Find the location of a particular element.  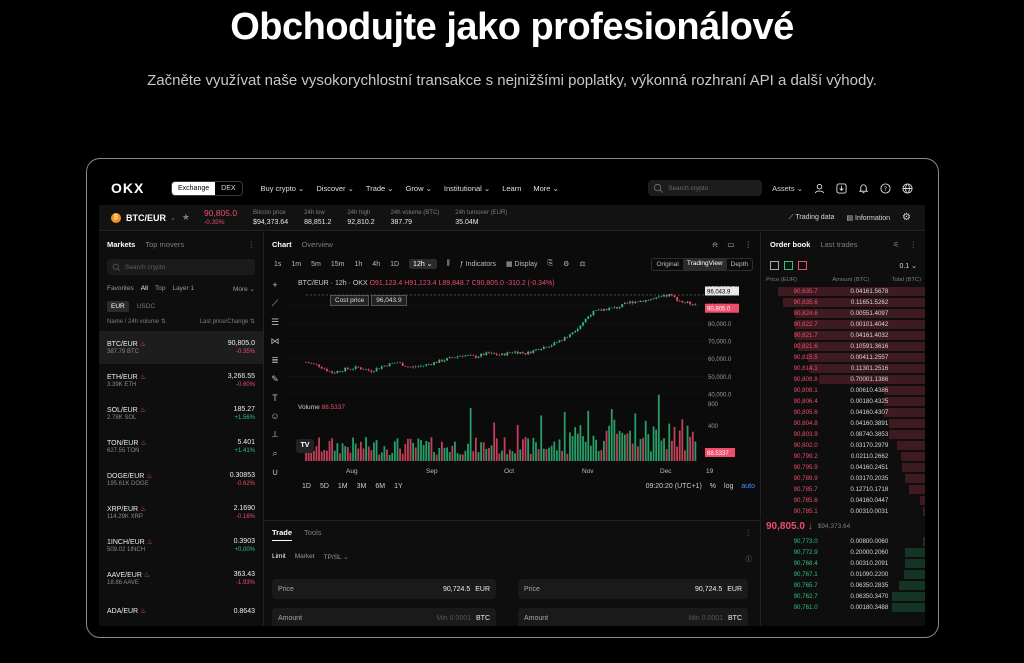

display-button: ▦ Display is located at coordinates (522, 264).